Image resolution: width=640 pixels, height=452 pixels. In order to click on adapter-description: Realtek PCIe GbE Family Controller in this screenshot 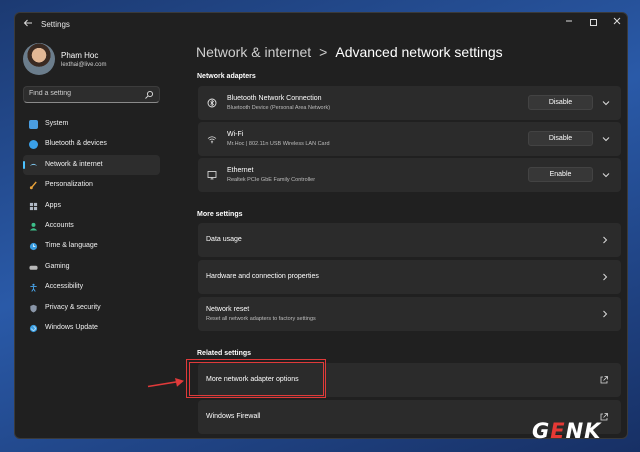, I will do `click(271, 180)`.